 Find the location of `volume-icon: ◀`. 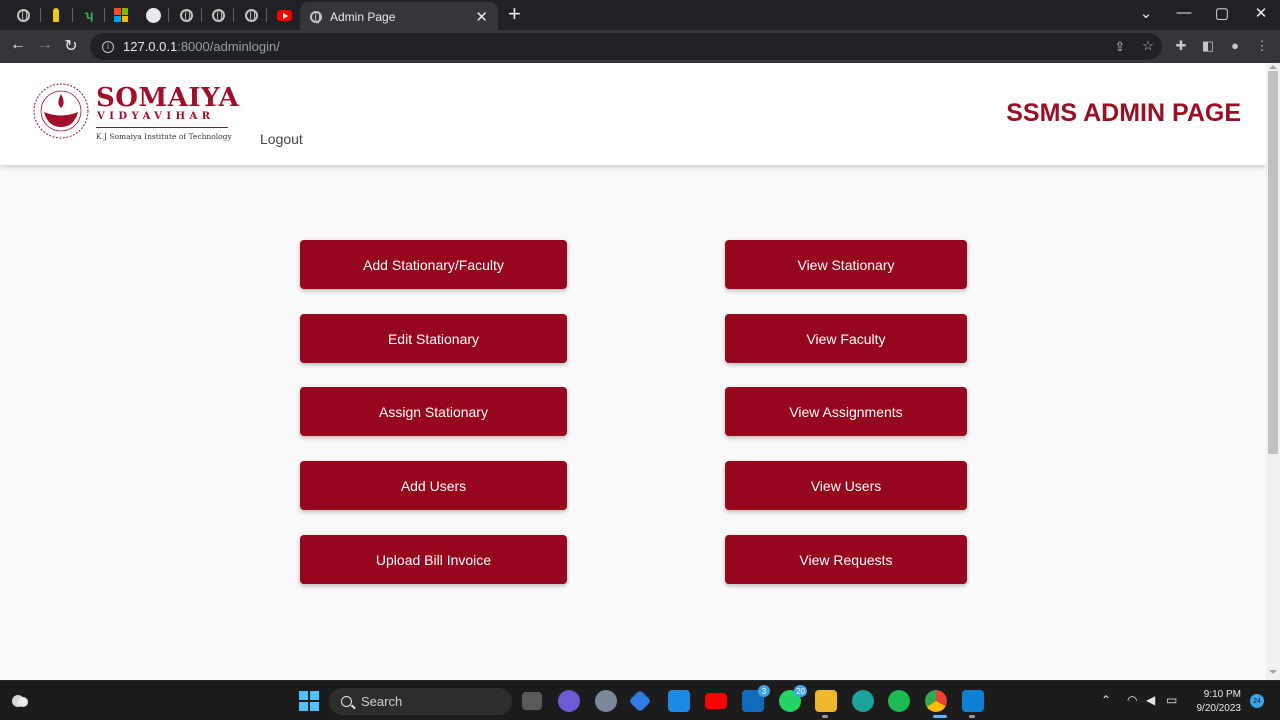

volume-icon: ◀ is located at coordinates (1150, 700).